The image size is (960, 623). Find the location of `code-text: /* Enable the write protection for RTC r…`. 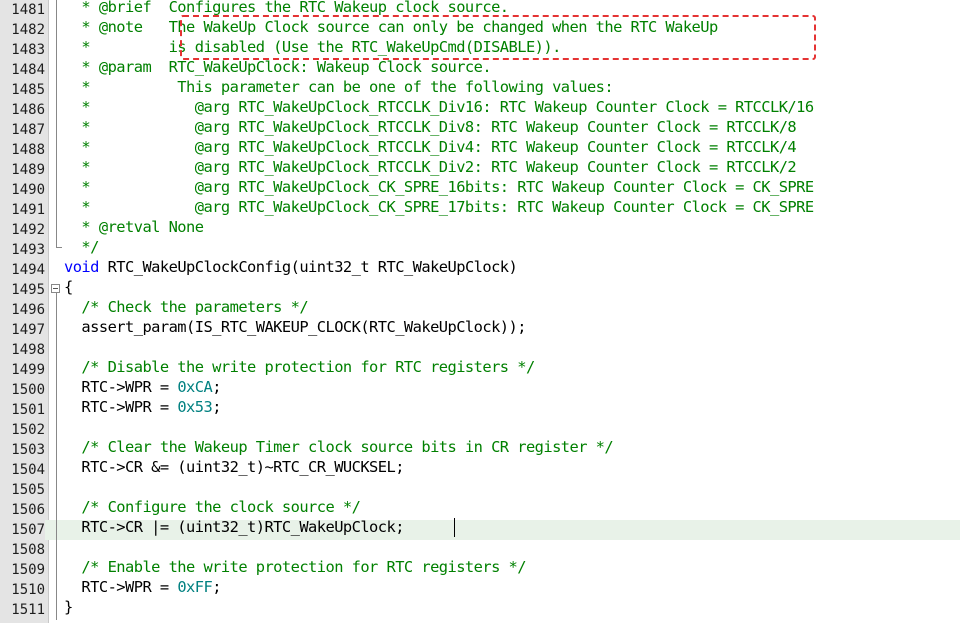

code-text: /* Enable the write protection for RTC r… is located at coordinates (295, 567).